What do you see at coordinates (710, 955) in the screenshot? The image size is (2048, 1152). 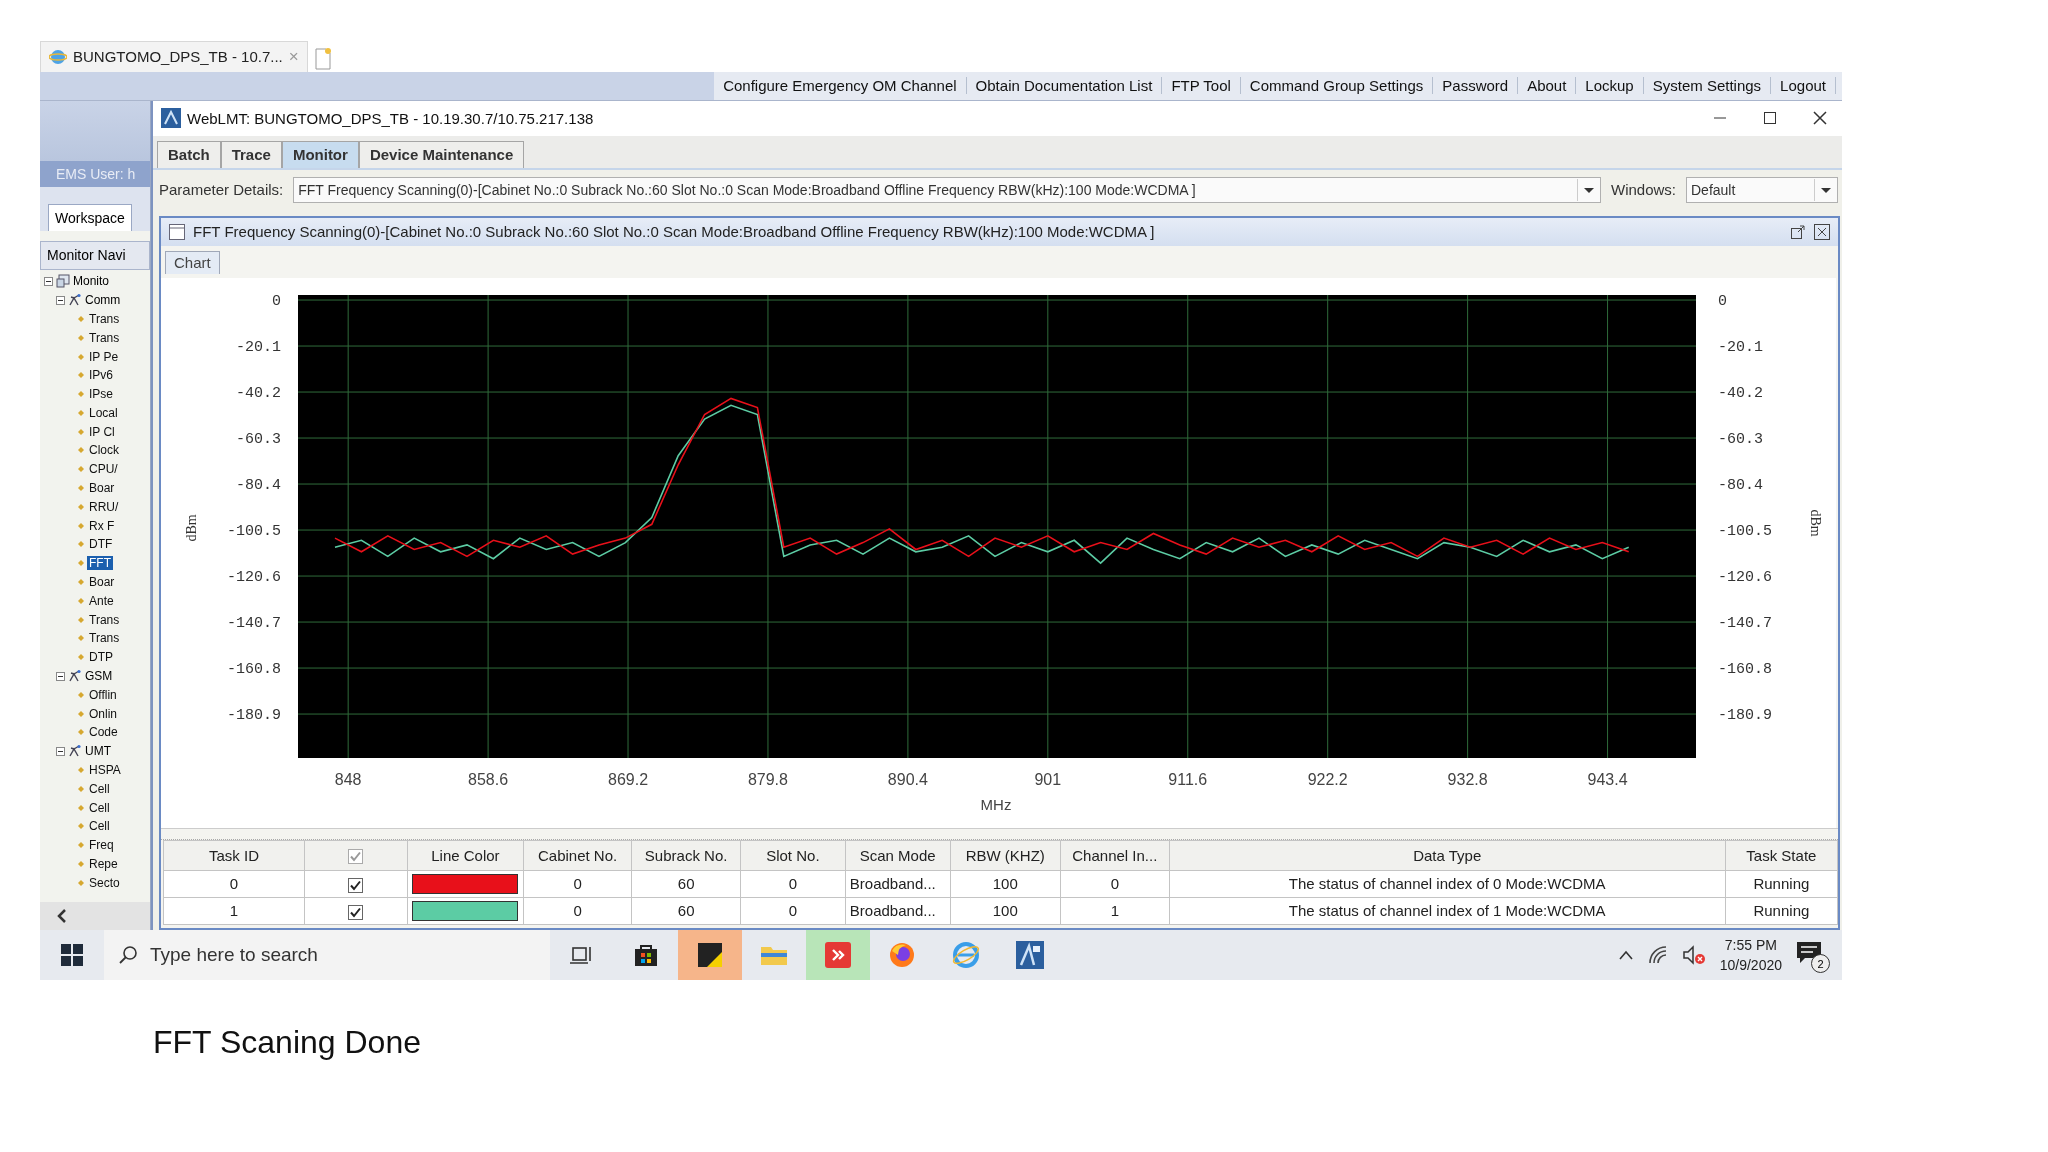 I see `sticky-note-icon` at bounding box center [710, 955].